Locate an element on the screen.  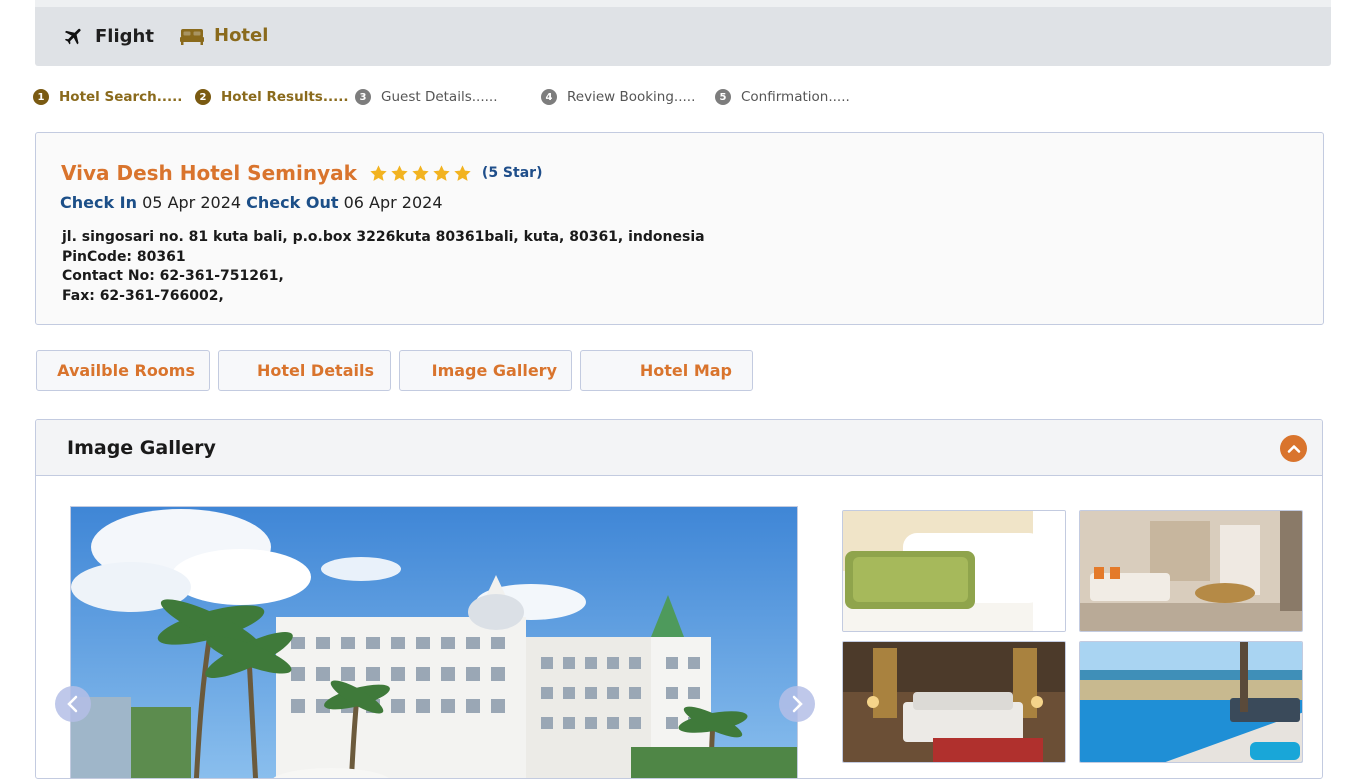
chevron-right-icon is located at coordinates (797, 704).